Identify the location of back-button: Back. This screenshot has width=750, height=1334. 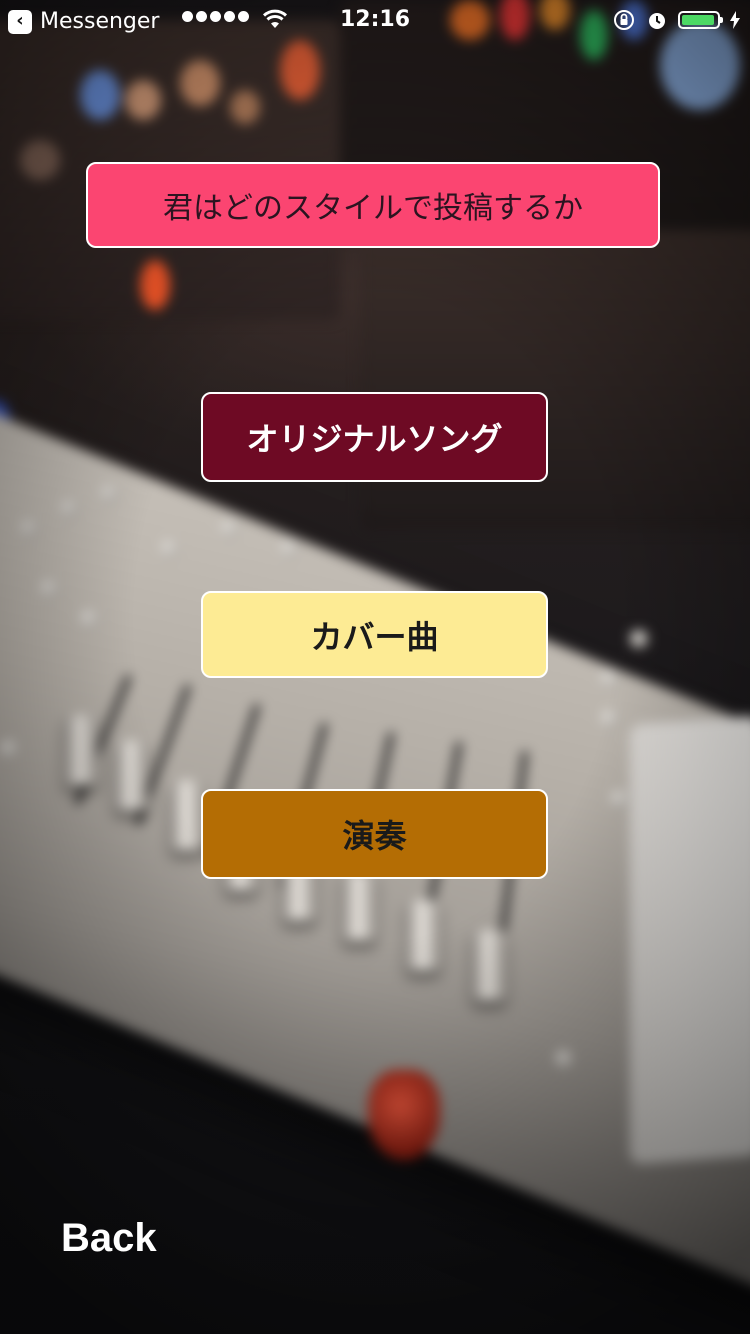
(109, 1238).